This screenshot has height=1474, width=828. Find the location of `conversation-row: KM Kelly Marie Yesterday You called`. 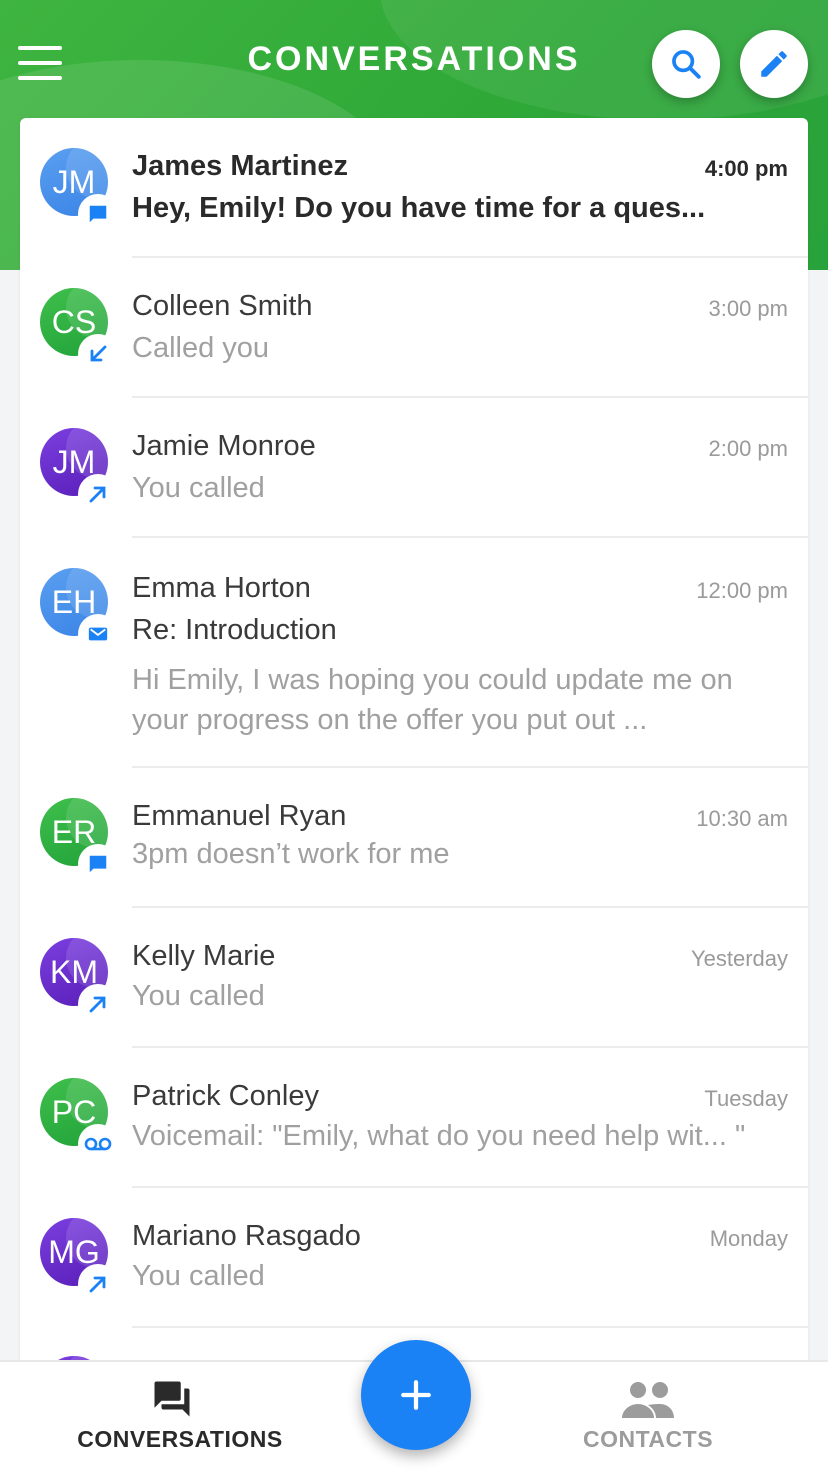

conversation-row: KM Kelly Marie Yesterday You called is located at coordinates (414, 978).